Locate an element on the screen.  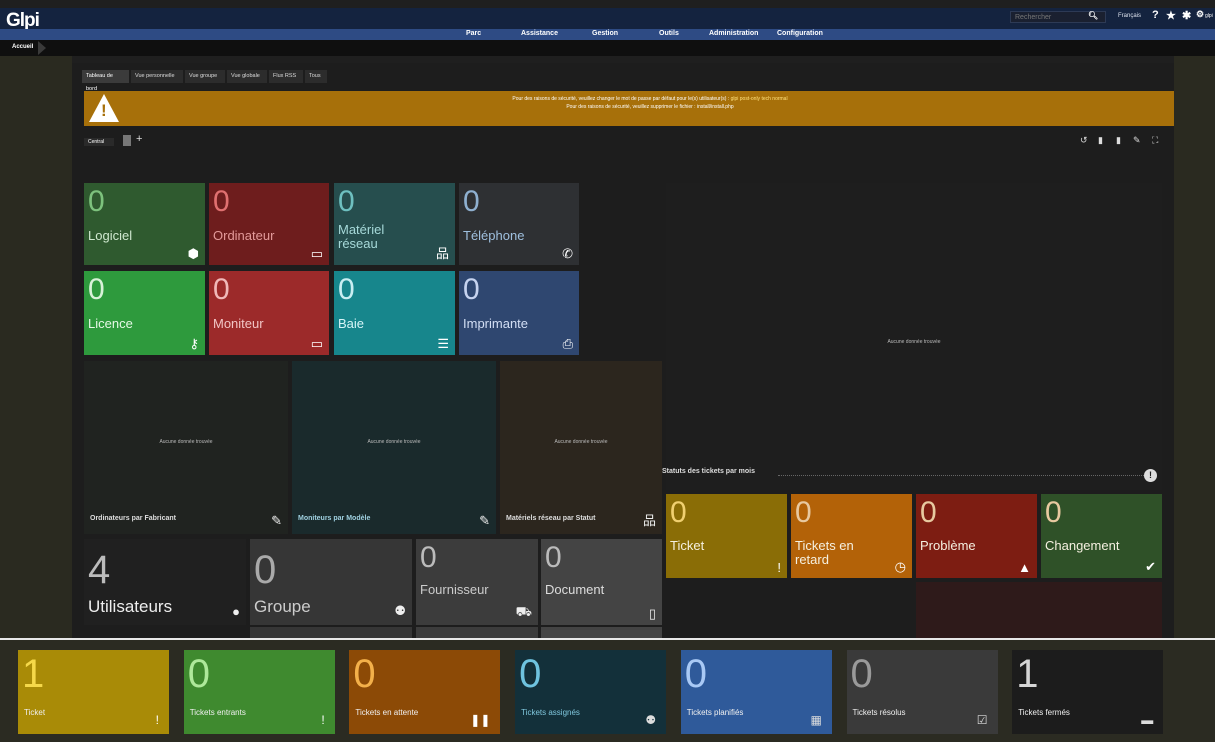
tile-label: Ordinateur is located at coordinates (244, 235).